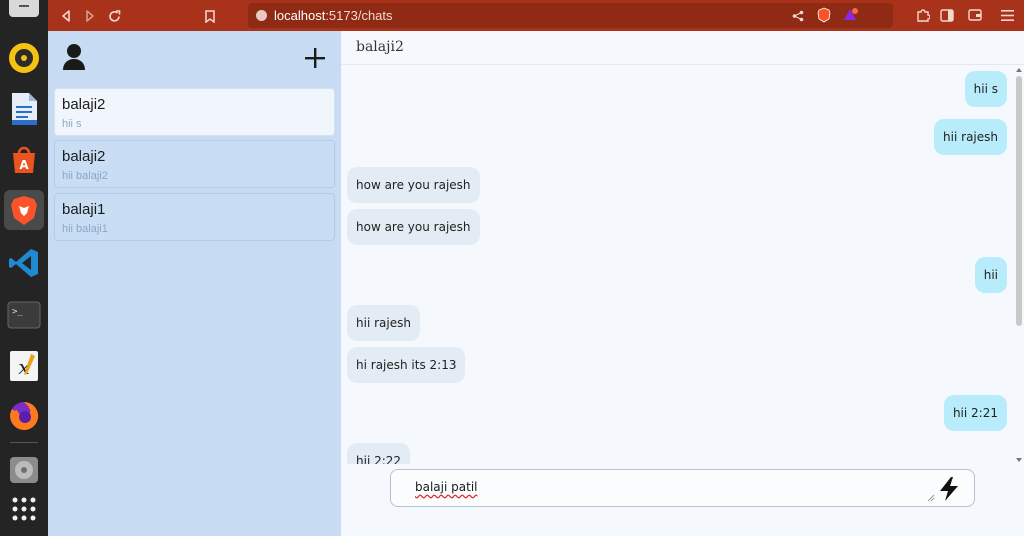 The height and width of the screenshot is (536, 1024). Describe the element at coordinates (24, 165) in the screenshot. I see `svg-text: A` at that location.